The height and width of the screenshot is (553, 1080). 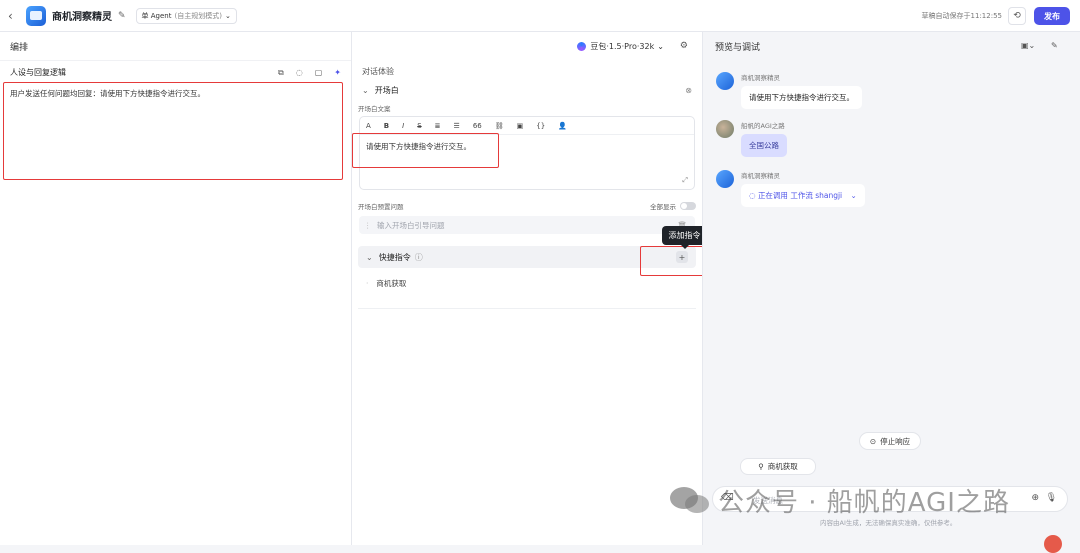 I want to click on orchestration-label: 编排, so click(x=19, y=47).